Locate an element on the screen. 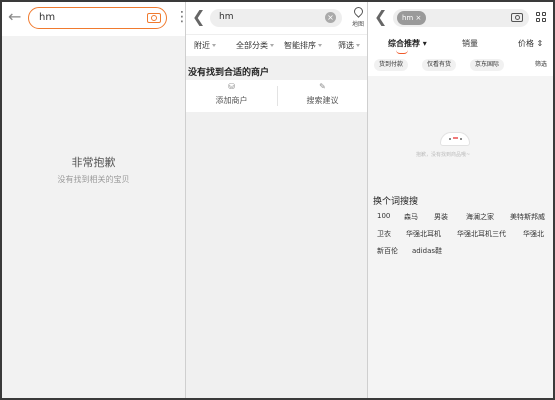 This screenshot has height=400, width=555. filter-label: 附近 is located at coordinates (202, 45).